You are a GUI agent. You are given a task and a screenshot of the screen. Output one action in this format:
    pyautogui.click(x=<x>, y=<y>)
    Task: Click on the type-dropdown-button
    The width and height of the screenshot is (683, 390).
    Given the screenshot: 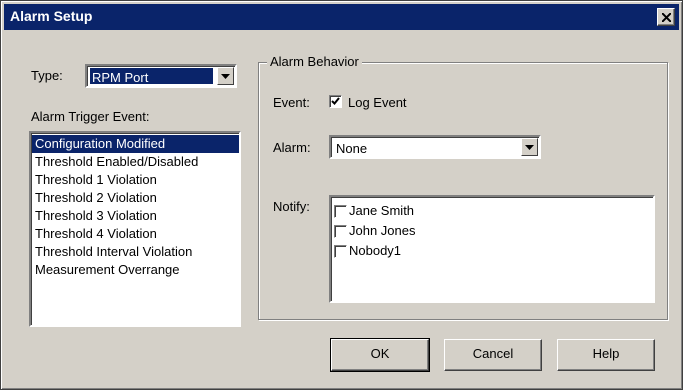 What is the action you would take?
    pyautogui.click(x=225, y=76)
    